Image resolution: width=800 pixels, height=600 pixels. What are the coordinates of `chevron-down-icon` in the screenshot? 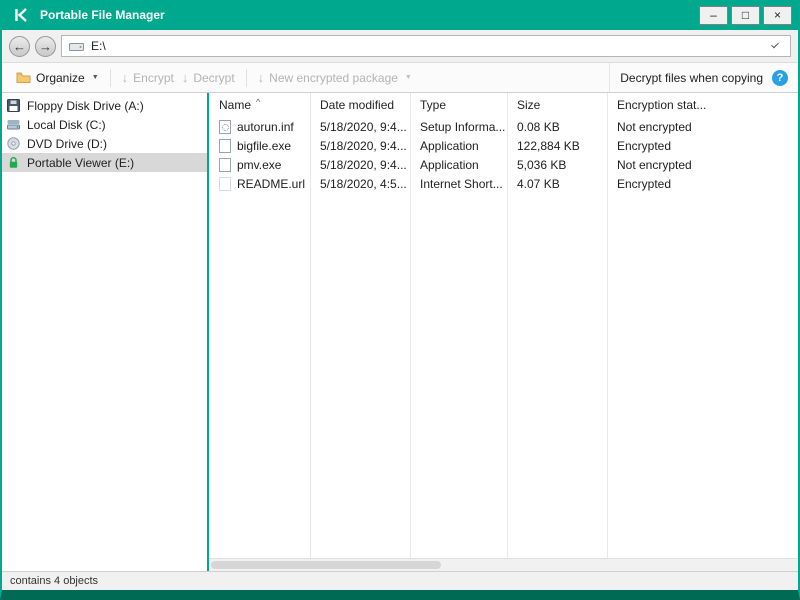 It's located at (775, 44).